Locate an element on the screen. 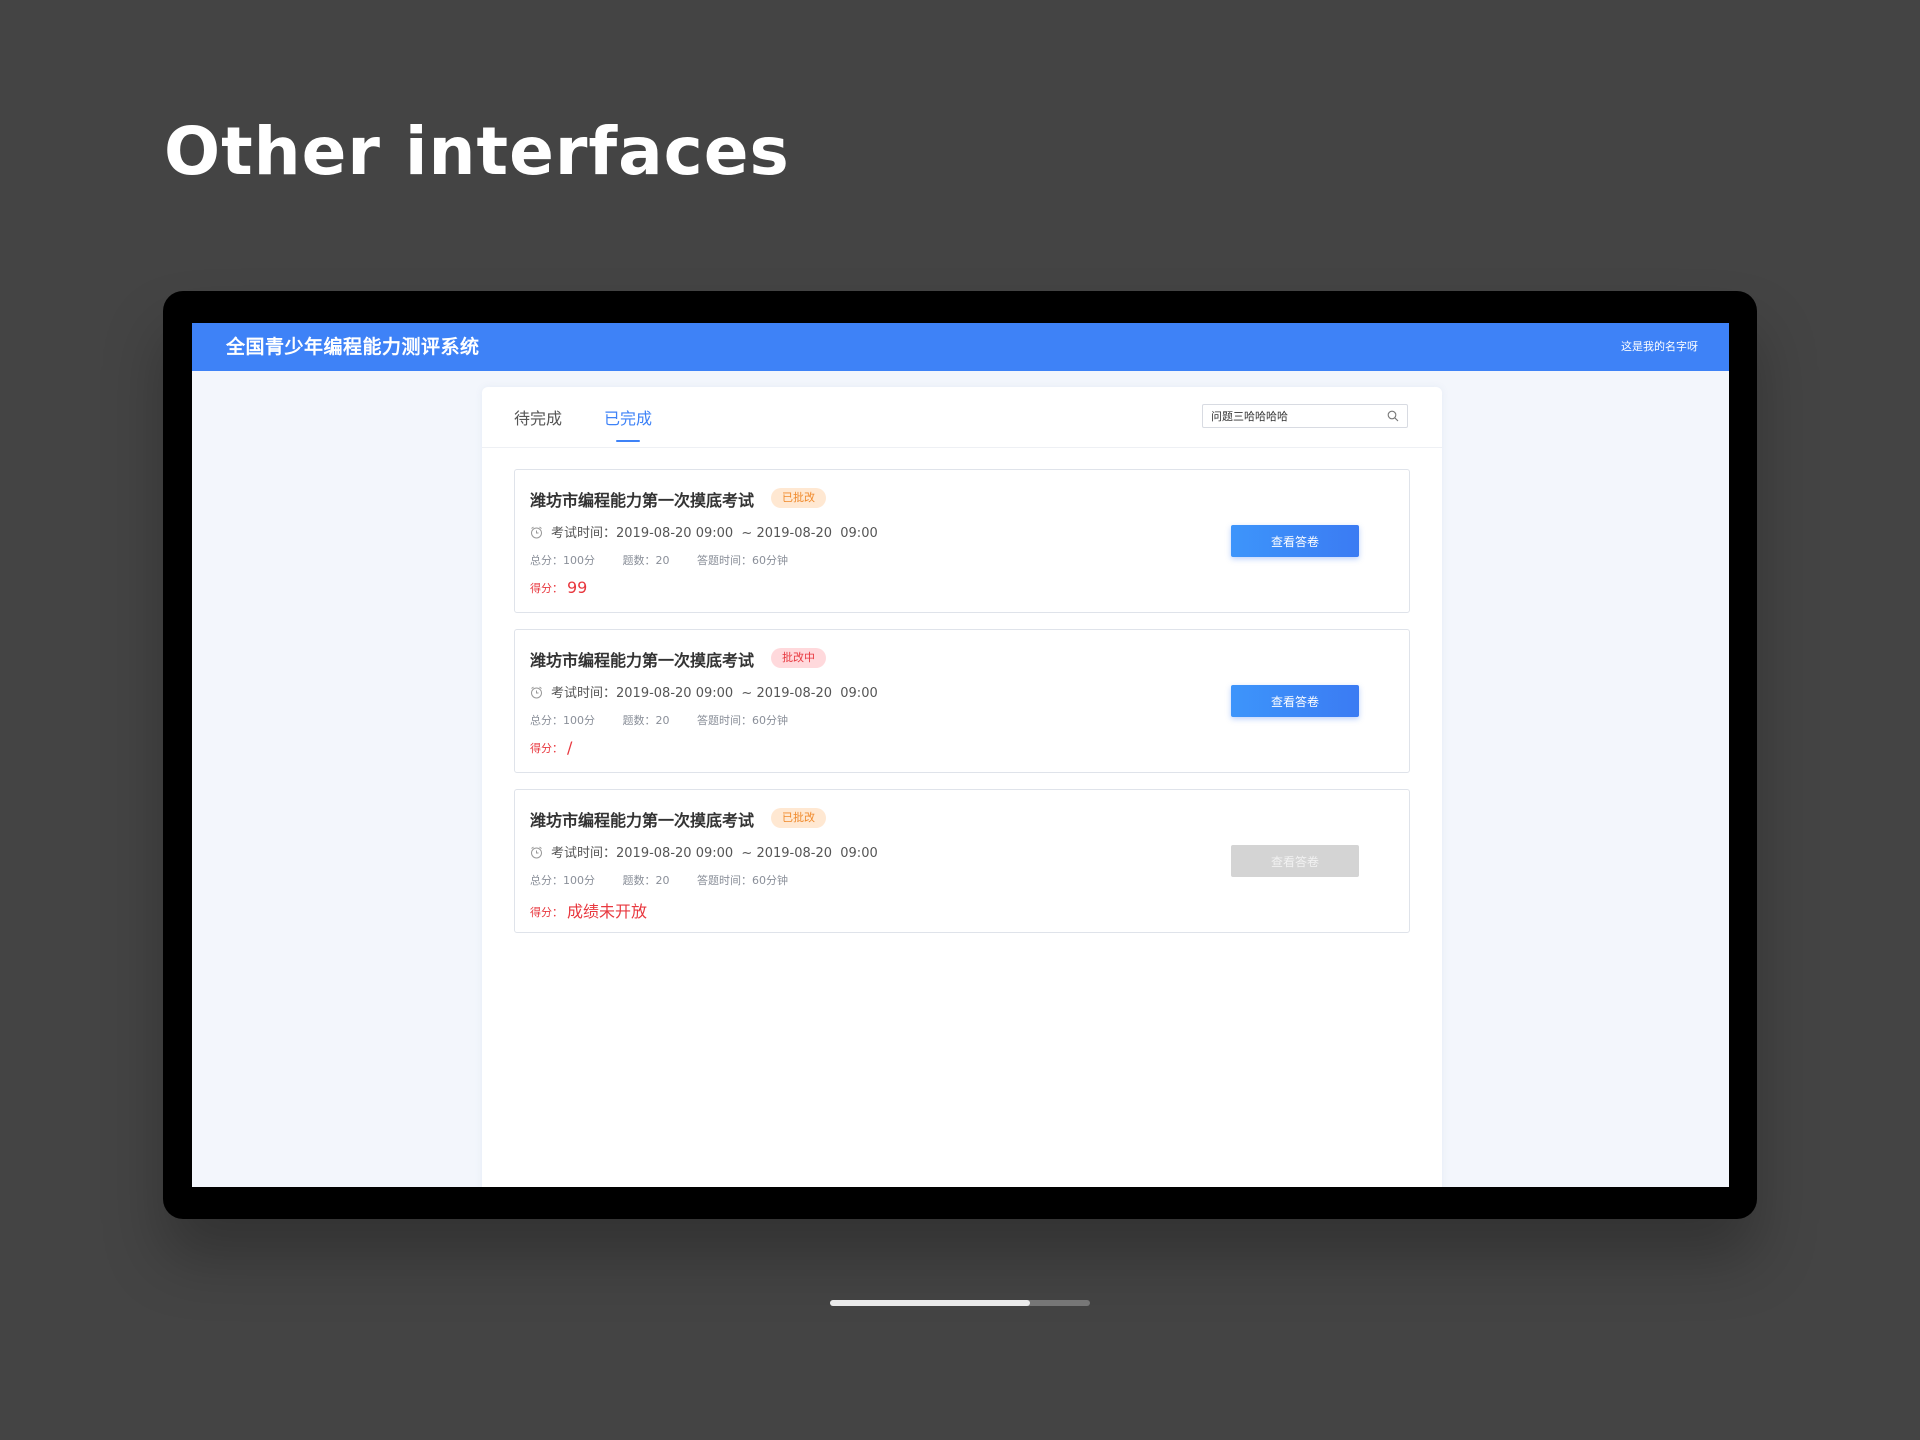  page-scrollbar is located at coordinates (960, 1303).